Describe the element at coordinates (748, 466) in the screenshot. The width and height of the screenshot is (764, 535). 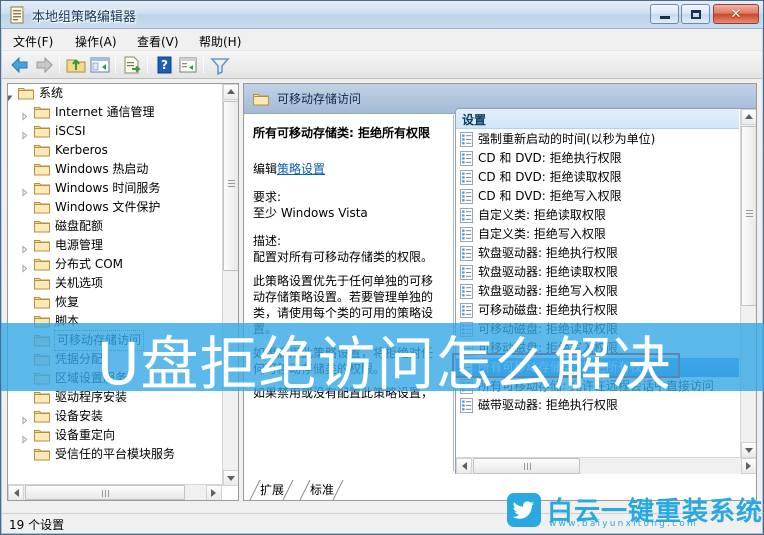
I see `settings-scroll-right-button` at that location.